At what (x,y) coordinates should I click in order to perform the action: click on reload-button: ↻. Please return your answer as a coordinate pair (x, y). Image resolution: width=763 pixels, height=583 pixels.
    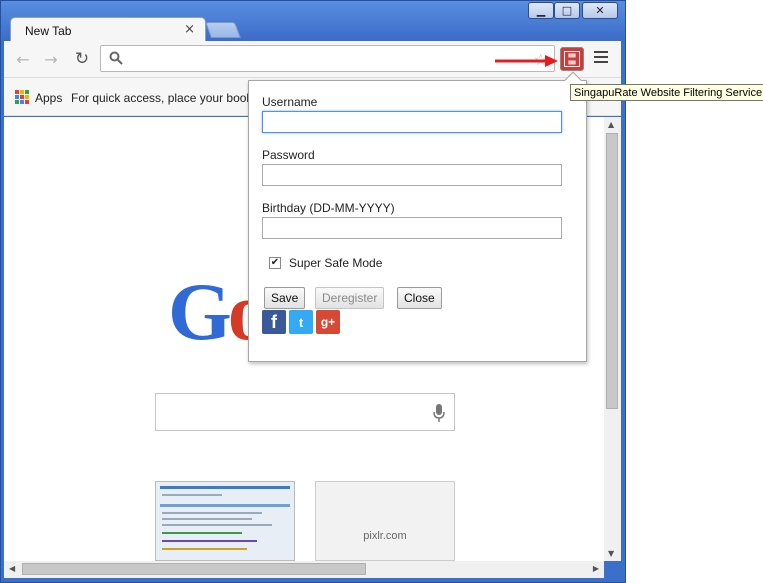
    Looking at the image, I should click on (82, 59).